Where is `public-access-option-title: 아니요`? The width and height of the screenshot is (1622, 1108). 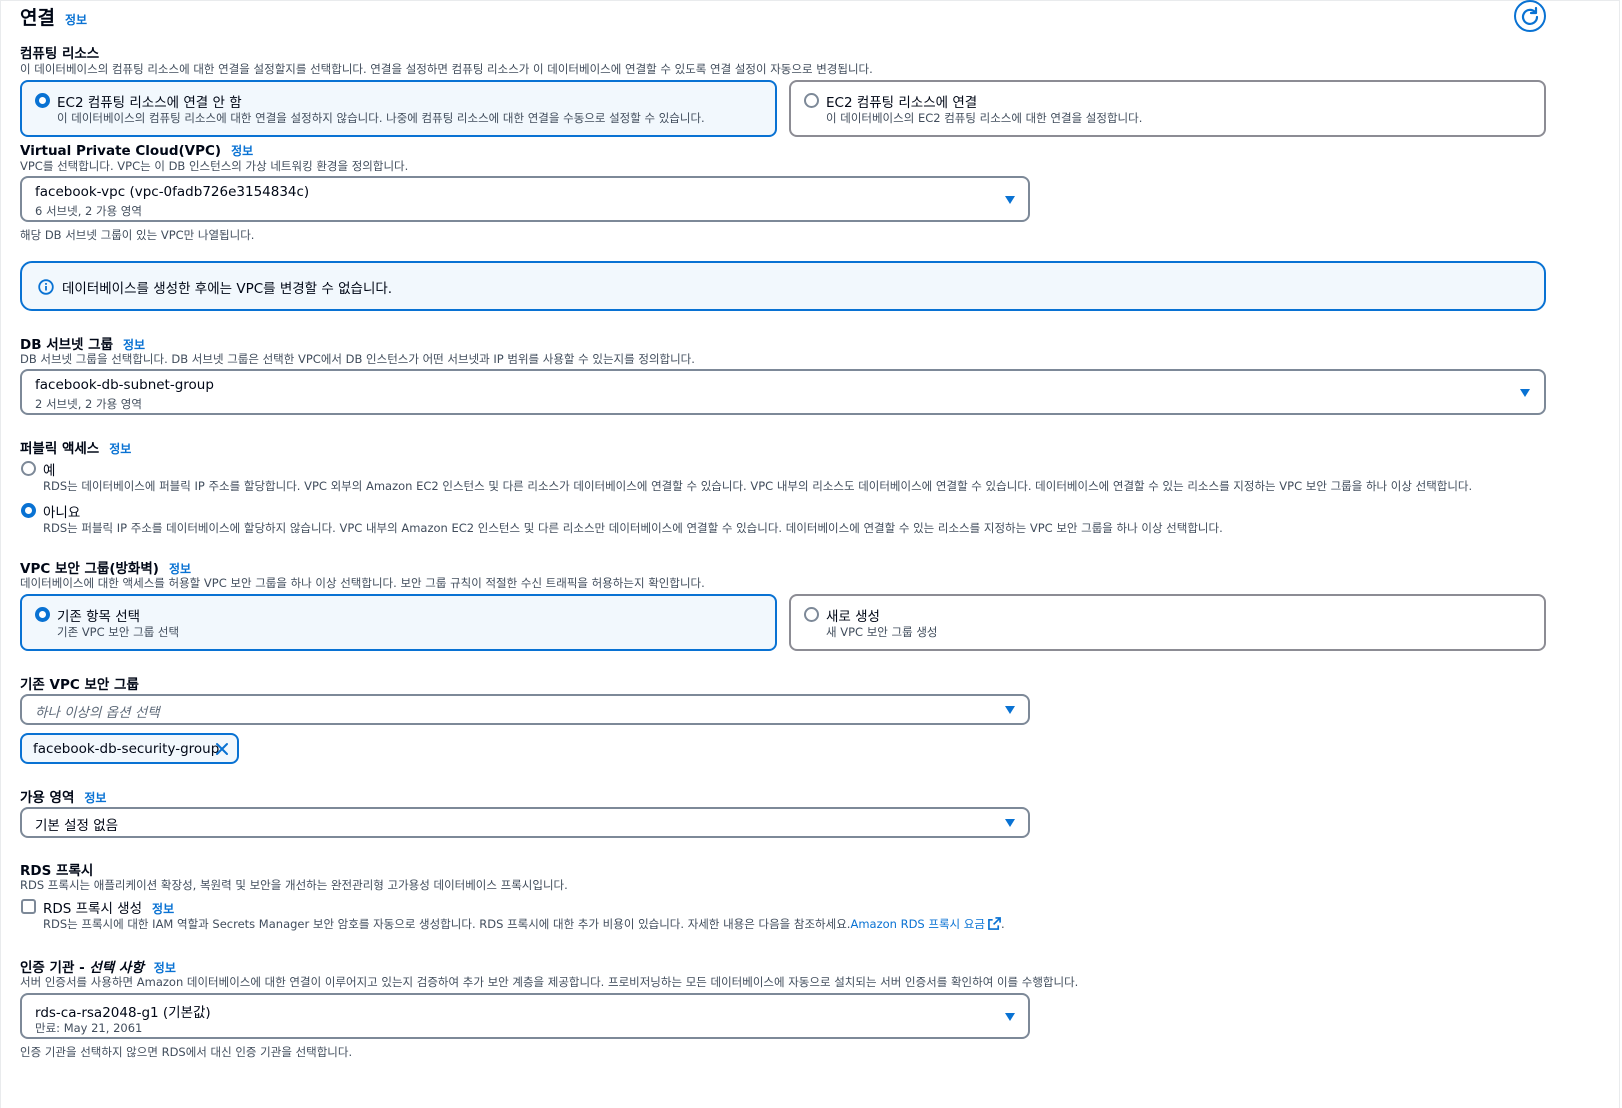 public-access-option-title: 아니요 is located at coordinates (62, 513).